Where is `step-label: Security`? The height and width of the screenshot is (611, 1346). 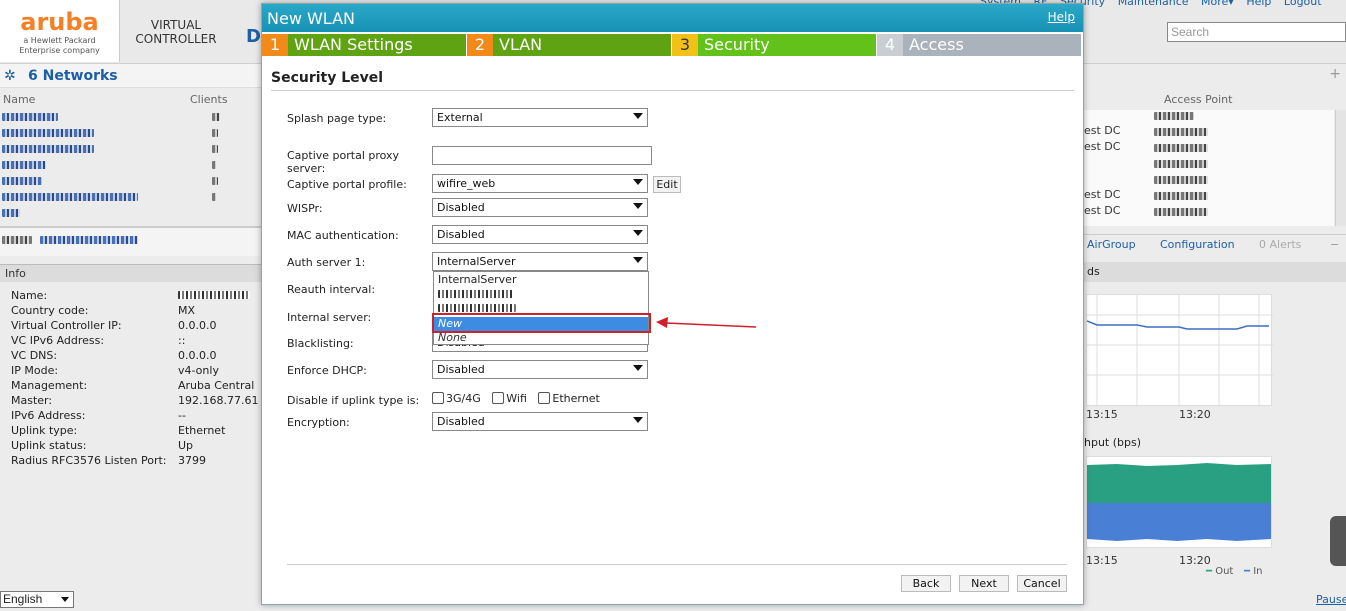
step-label: Security is located at coordinates (737, 44).